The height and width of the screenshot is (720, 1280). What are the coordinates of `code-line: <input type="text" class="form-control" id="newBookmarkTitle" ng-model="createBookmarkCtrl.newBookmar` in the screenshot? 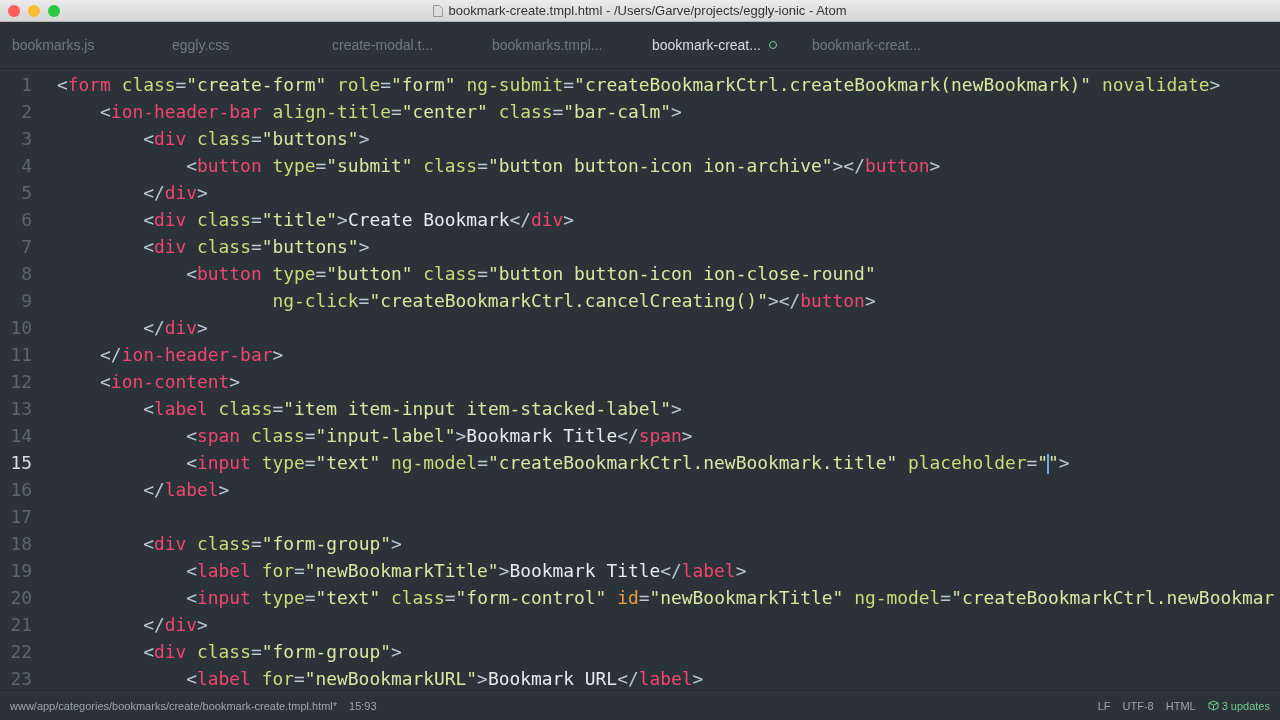 It's located at (730, 597).